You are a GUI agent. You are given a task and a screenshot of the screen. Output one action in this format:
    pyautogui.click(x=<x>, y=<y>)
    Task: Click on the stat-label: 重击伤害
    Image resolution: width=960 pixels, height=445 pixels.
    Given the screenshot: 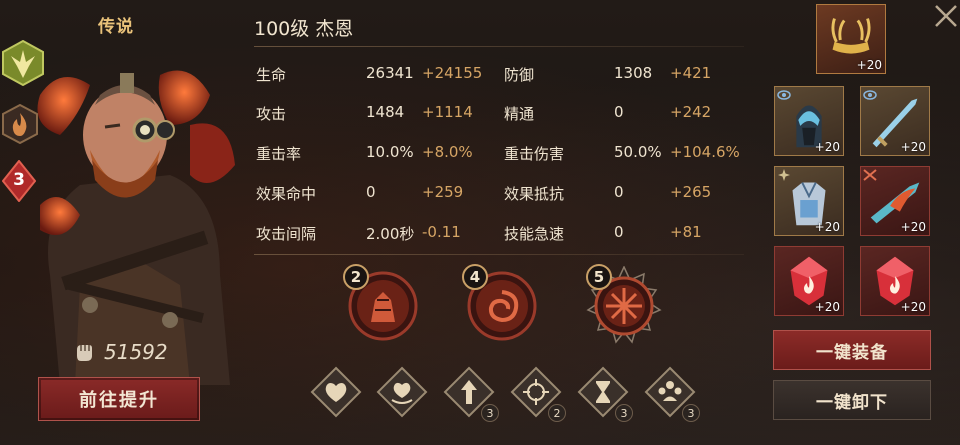 What is the action you would take?
    pyautogui.click(x=534, y=154)
    